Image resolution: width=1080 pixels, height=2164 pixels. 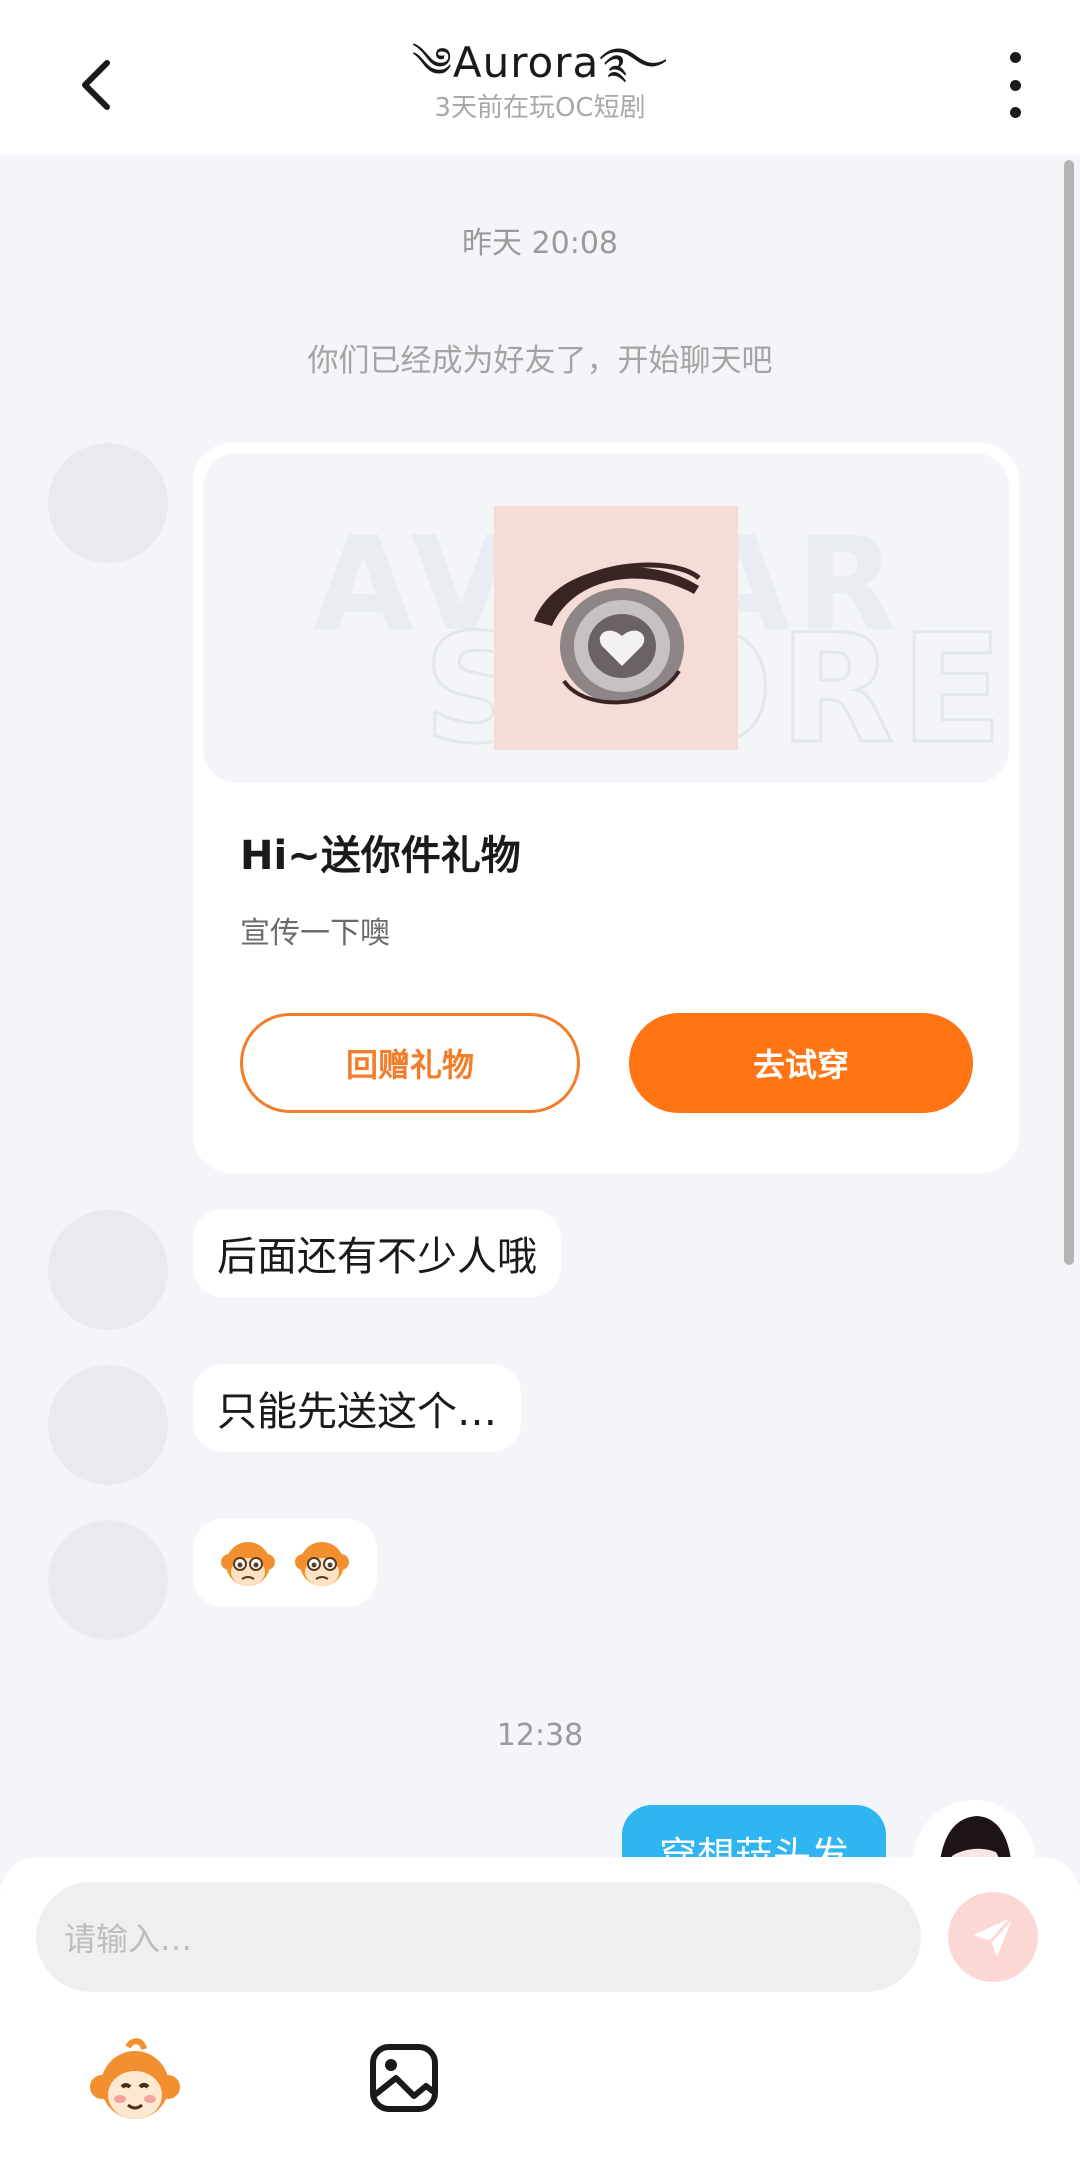 What do you see at coordinates (540, 1735) in the screenshot?
I see `timestamp: 12:38` at bounding box center [540, 1735].